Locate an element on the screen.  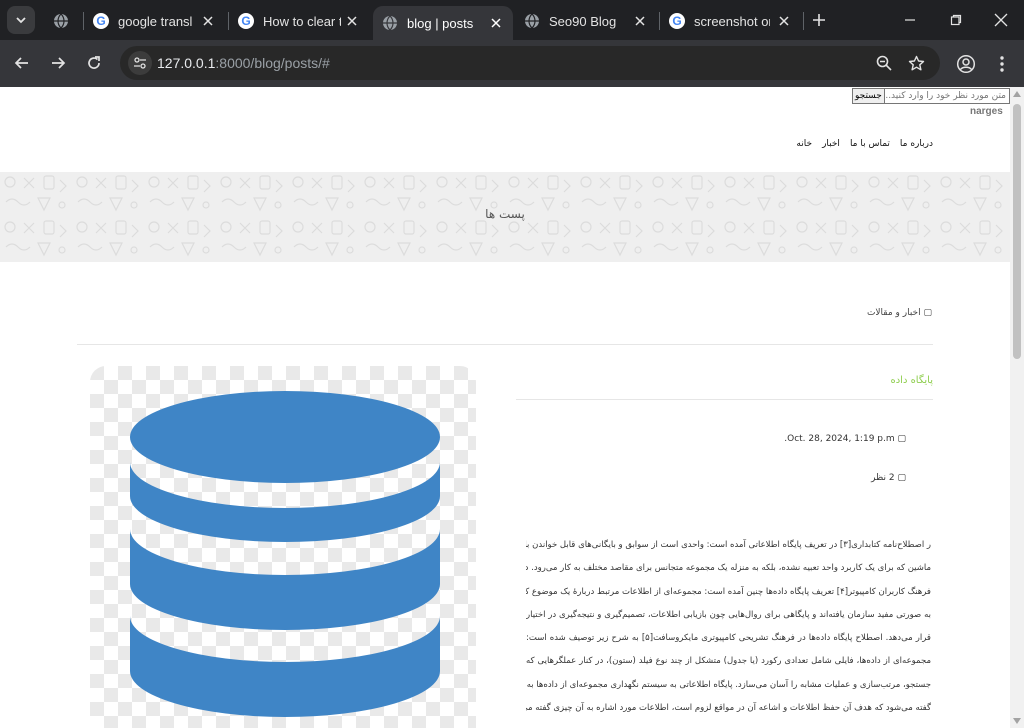
reload-icon is located at coordinates (94, 62).